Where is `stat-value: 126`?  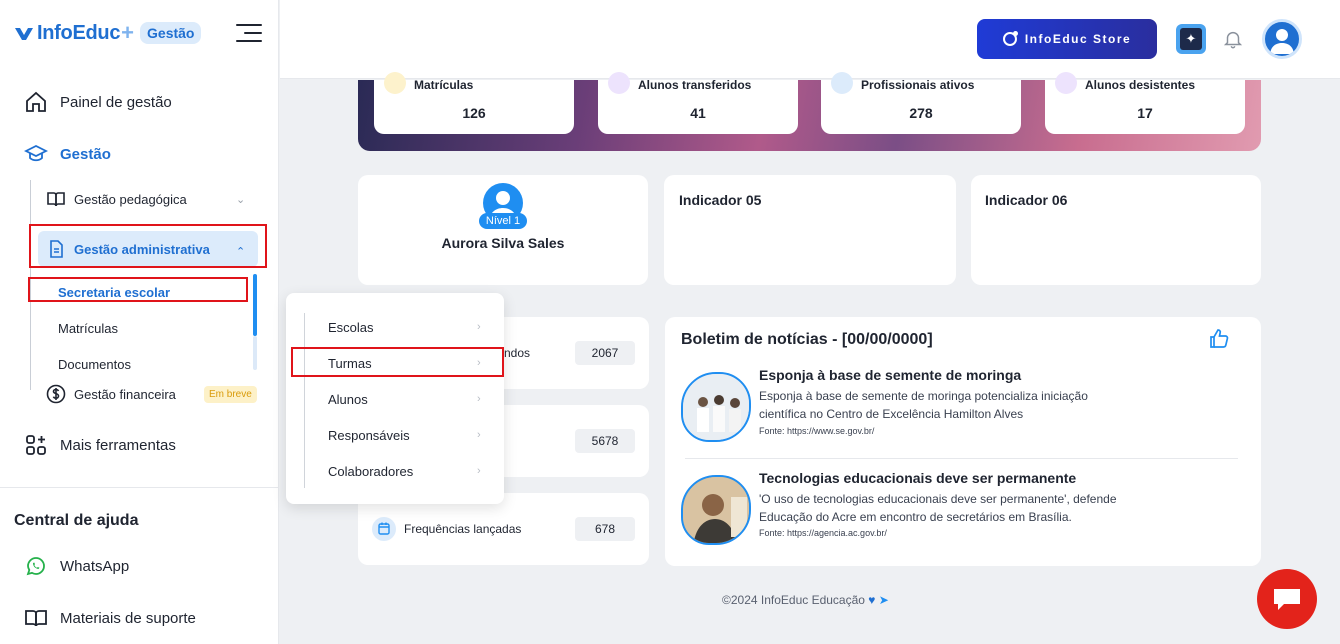
stat-value: 126 is located at coordinates (474, 113).